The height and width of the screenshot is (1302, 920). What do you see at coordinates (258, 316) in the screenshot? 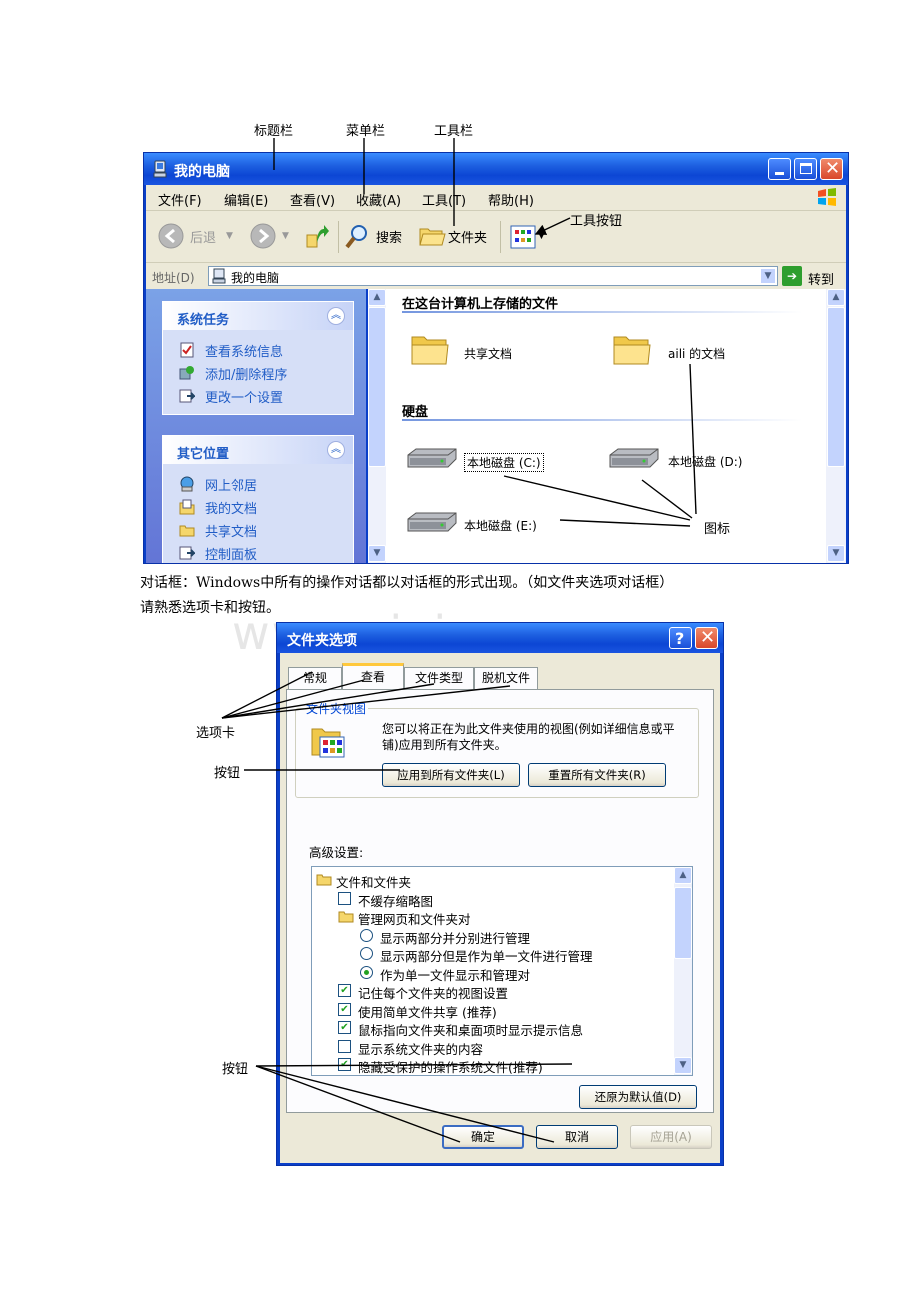
I see `system-tasks-header: 系统任务 ︽` at bounding box center [258, 316].